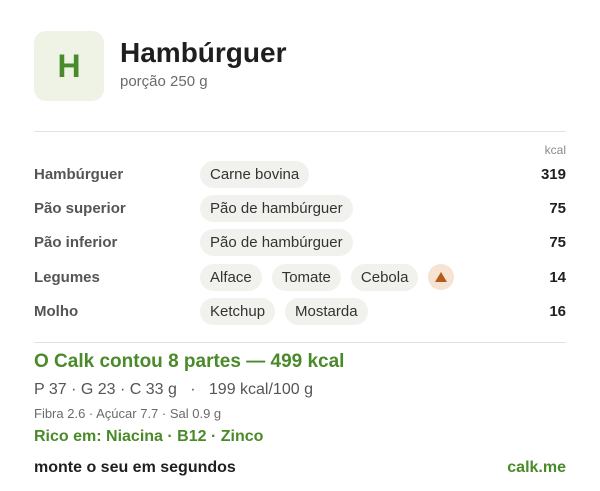  I want to click on recipe-header: H Hambúrguer porção 250 g, so click(160, 66).